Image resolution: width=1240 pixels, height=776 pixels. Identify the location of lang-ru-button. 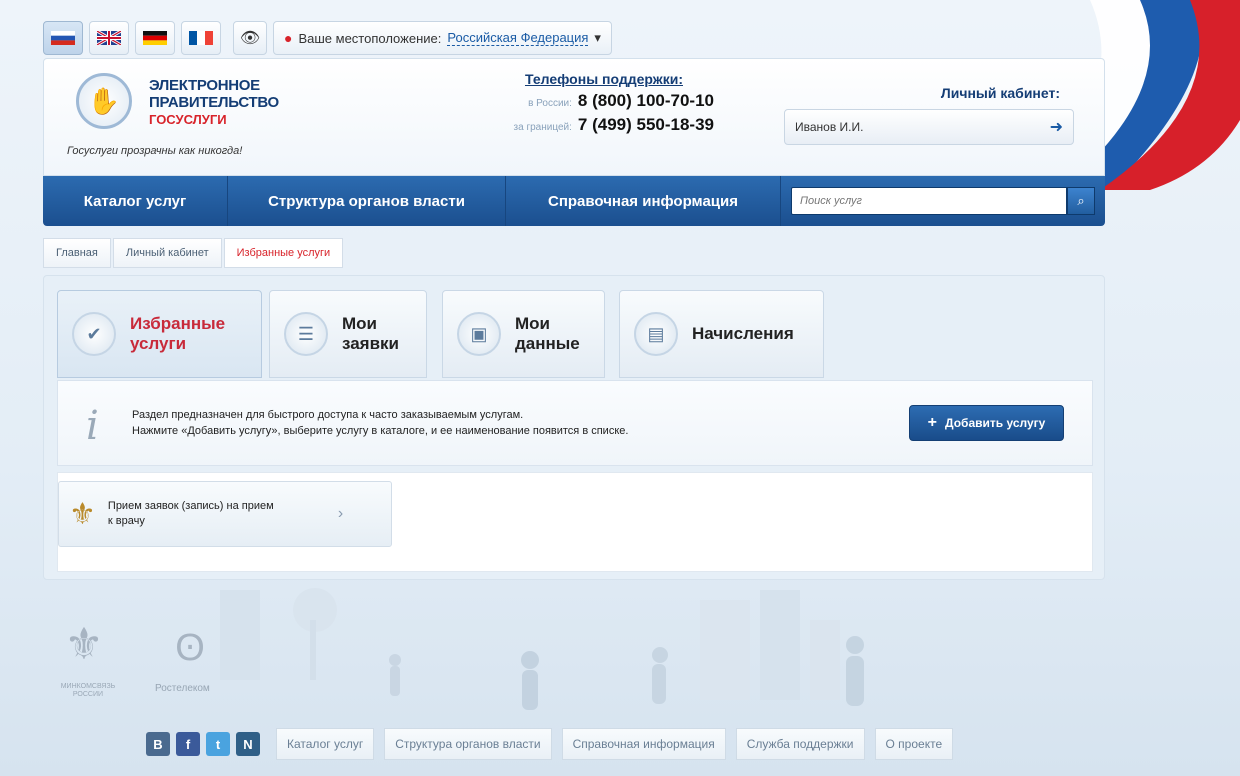
(63, 38).